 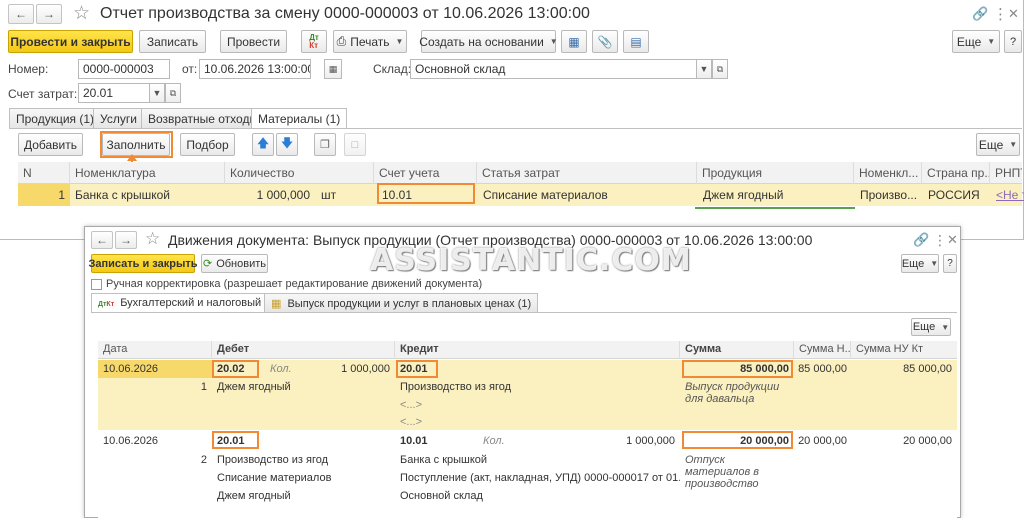 What do you see at coordinates (157, 93) in the screenshot?
I see `cost-account-dropdown-icon: ▼` at bounding box center [157, 93].